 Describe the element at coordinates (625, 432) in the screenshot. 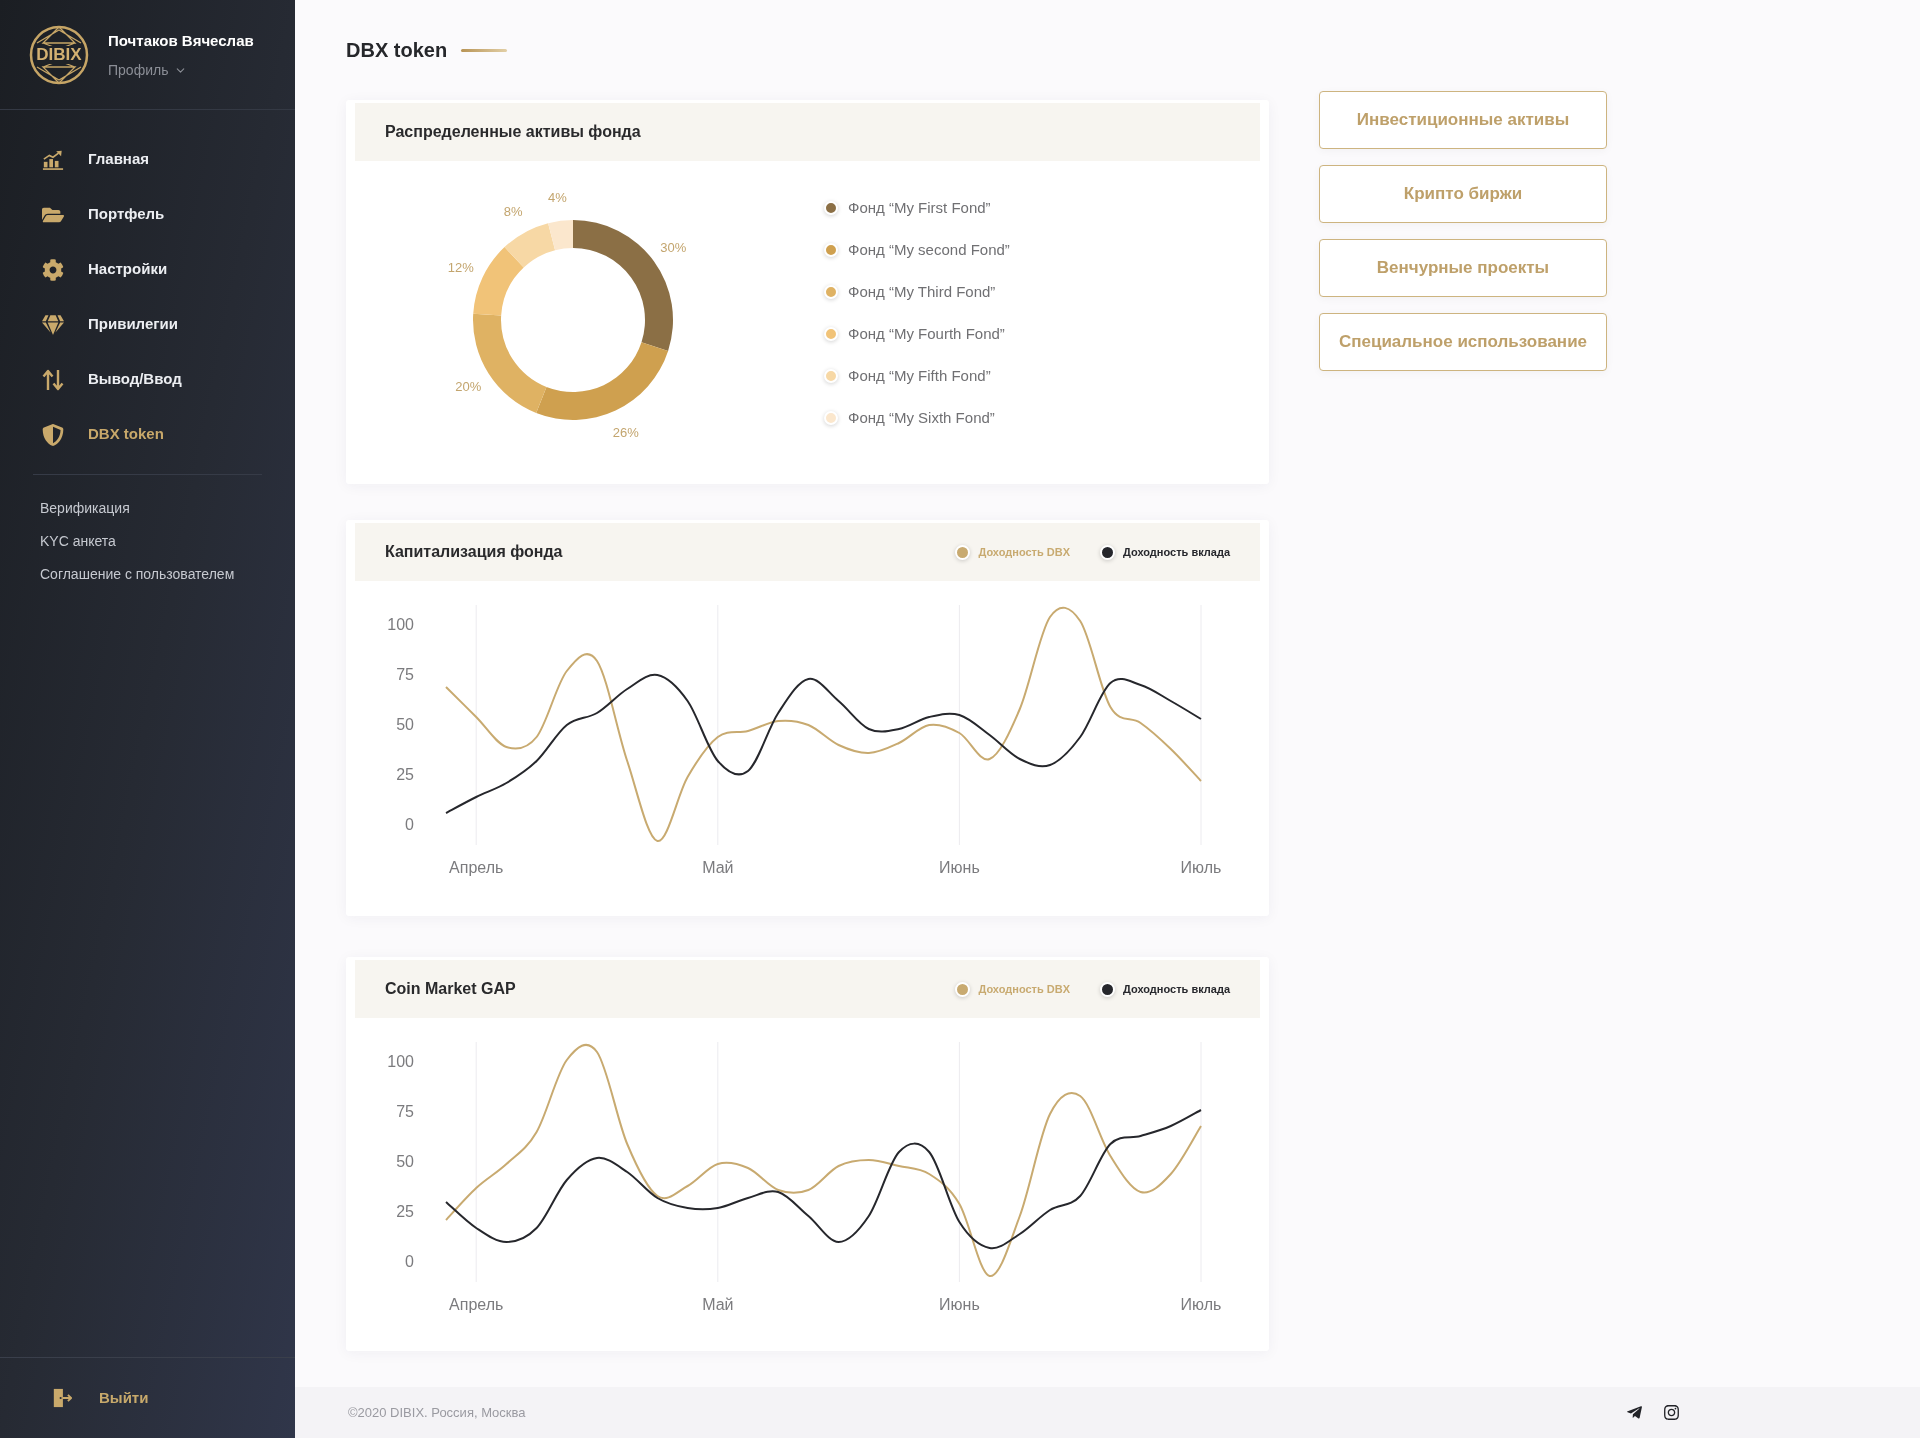

I see `data-label: 26%` at that location.